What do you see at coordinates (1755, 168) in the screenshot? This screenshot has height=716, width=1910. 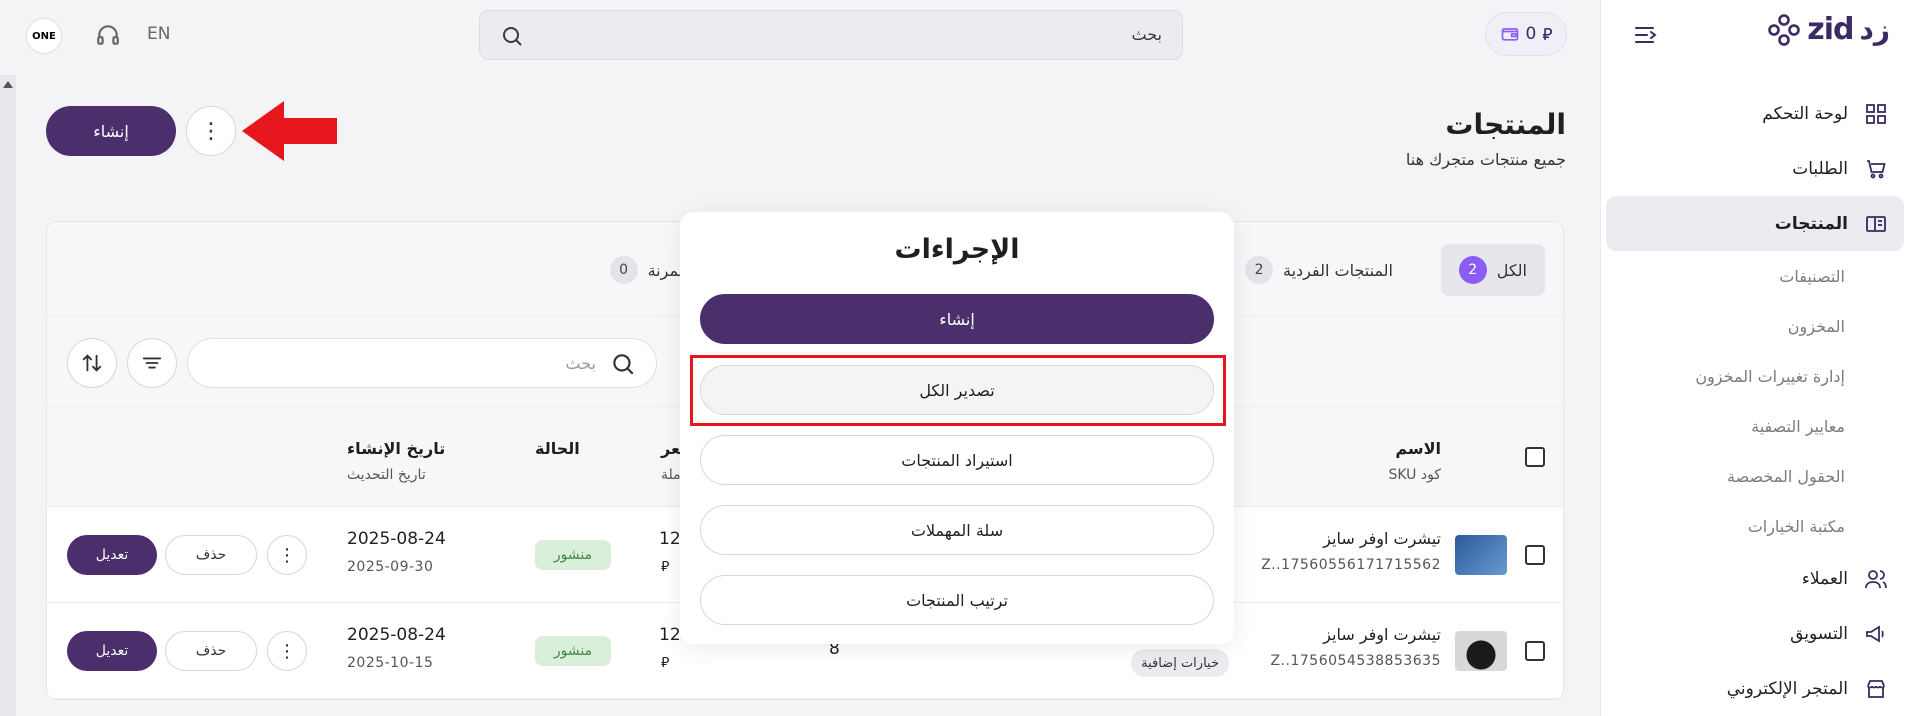 I see `sidebar-item-orders: الطلبات` at bounding box center [1755, 168].